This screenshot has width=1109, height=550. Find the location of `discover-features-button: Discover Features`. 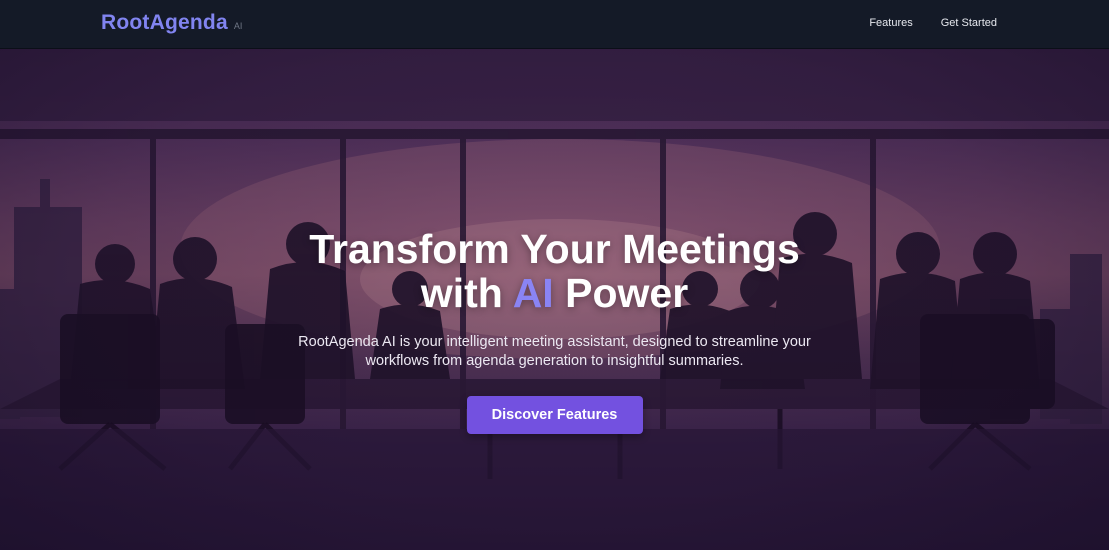

discover-features-button: Discover Features is located at coordinates (554, 415).